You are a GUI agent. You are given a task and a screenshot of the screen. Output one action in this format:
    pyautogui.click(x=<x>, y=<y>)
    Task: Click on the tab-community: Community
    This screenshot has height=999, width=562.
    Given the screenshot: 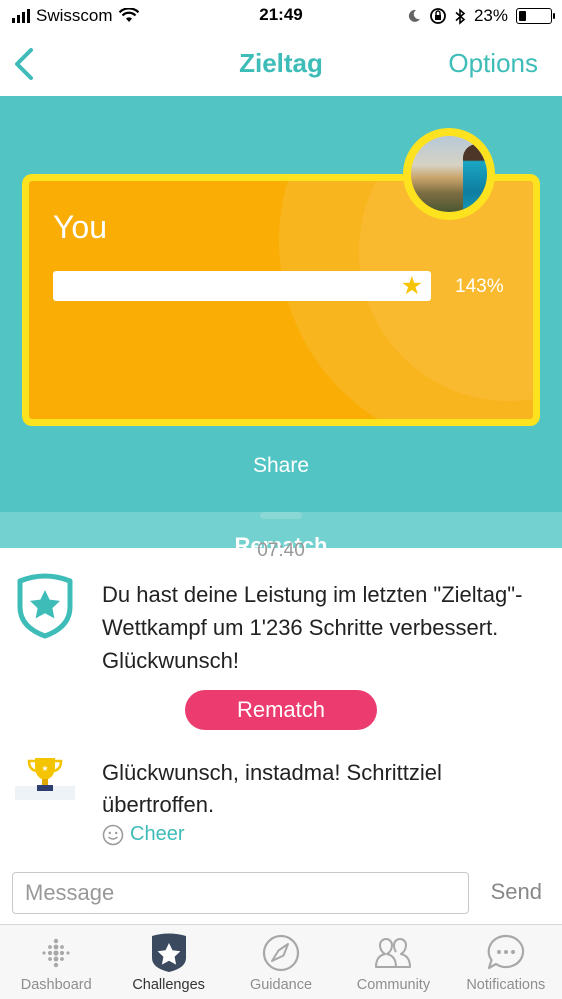 What is the action you would take?
    pyautogui.click(x=393, y=962)
    